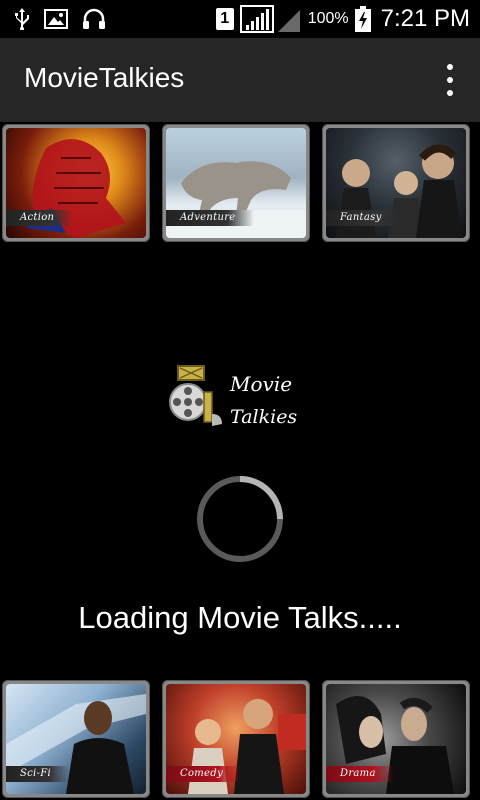  I want to click on genre-tile-action: Action, so click(76, 183).